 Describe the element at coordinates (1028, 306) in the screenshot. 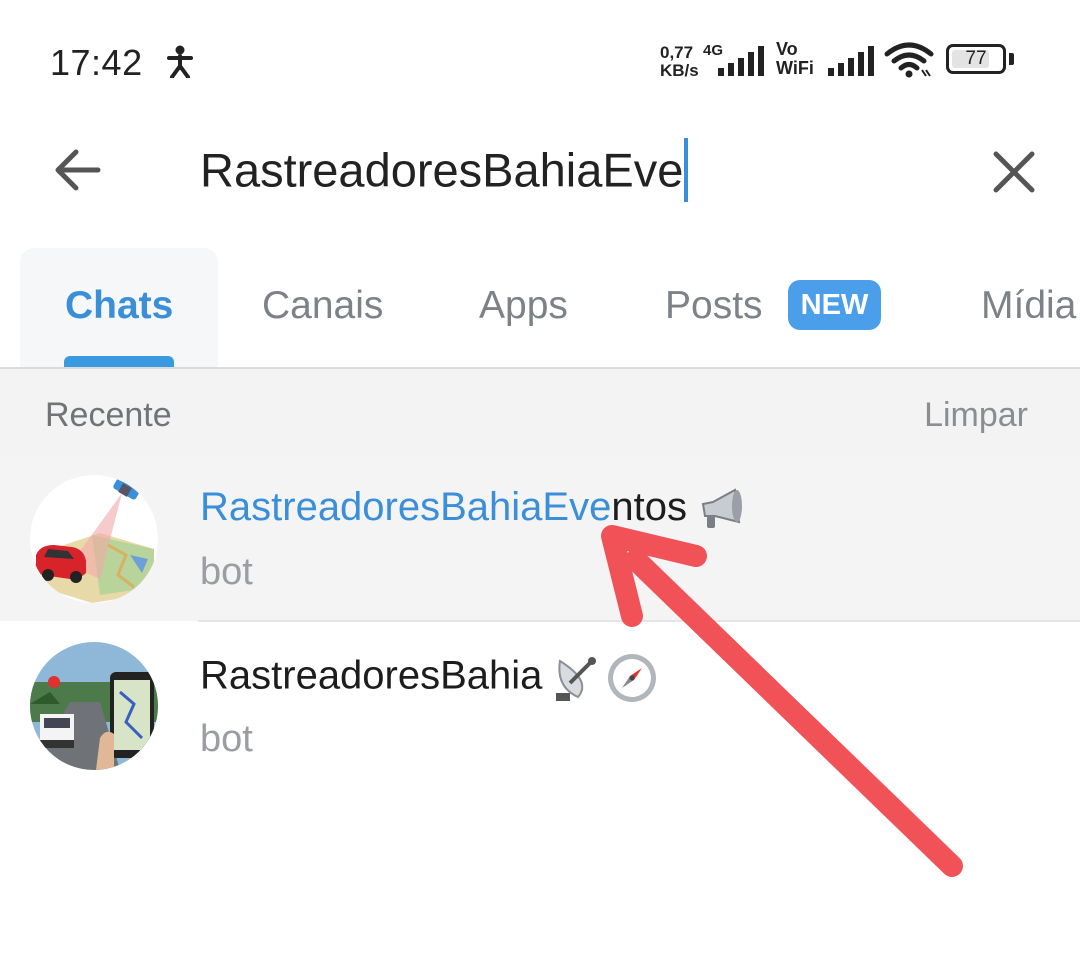

I see `tab-midia: Mídia` at that location.